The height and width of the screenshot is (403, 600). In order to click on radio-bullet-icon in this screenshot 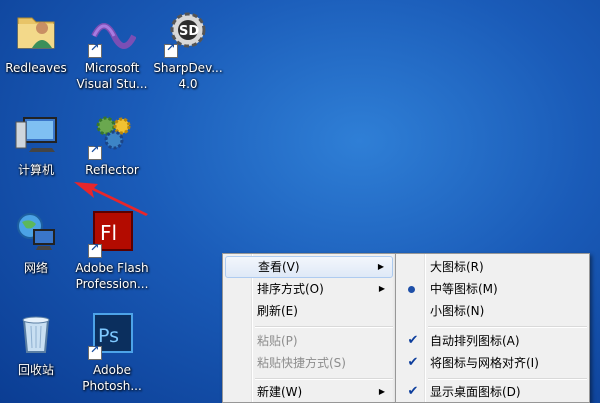, I will do `click(411, 289)`.